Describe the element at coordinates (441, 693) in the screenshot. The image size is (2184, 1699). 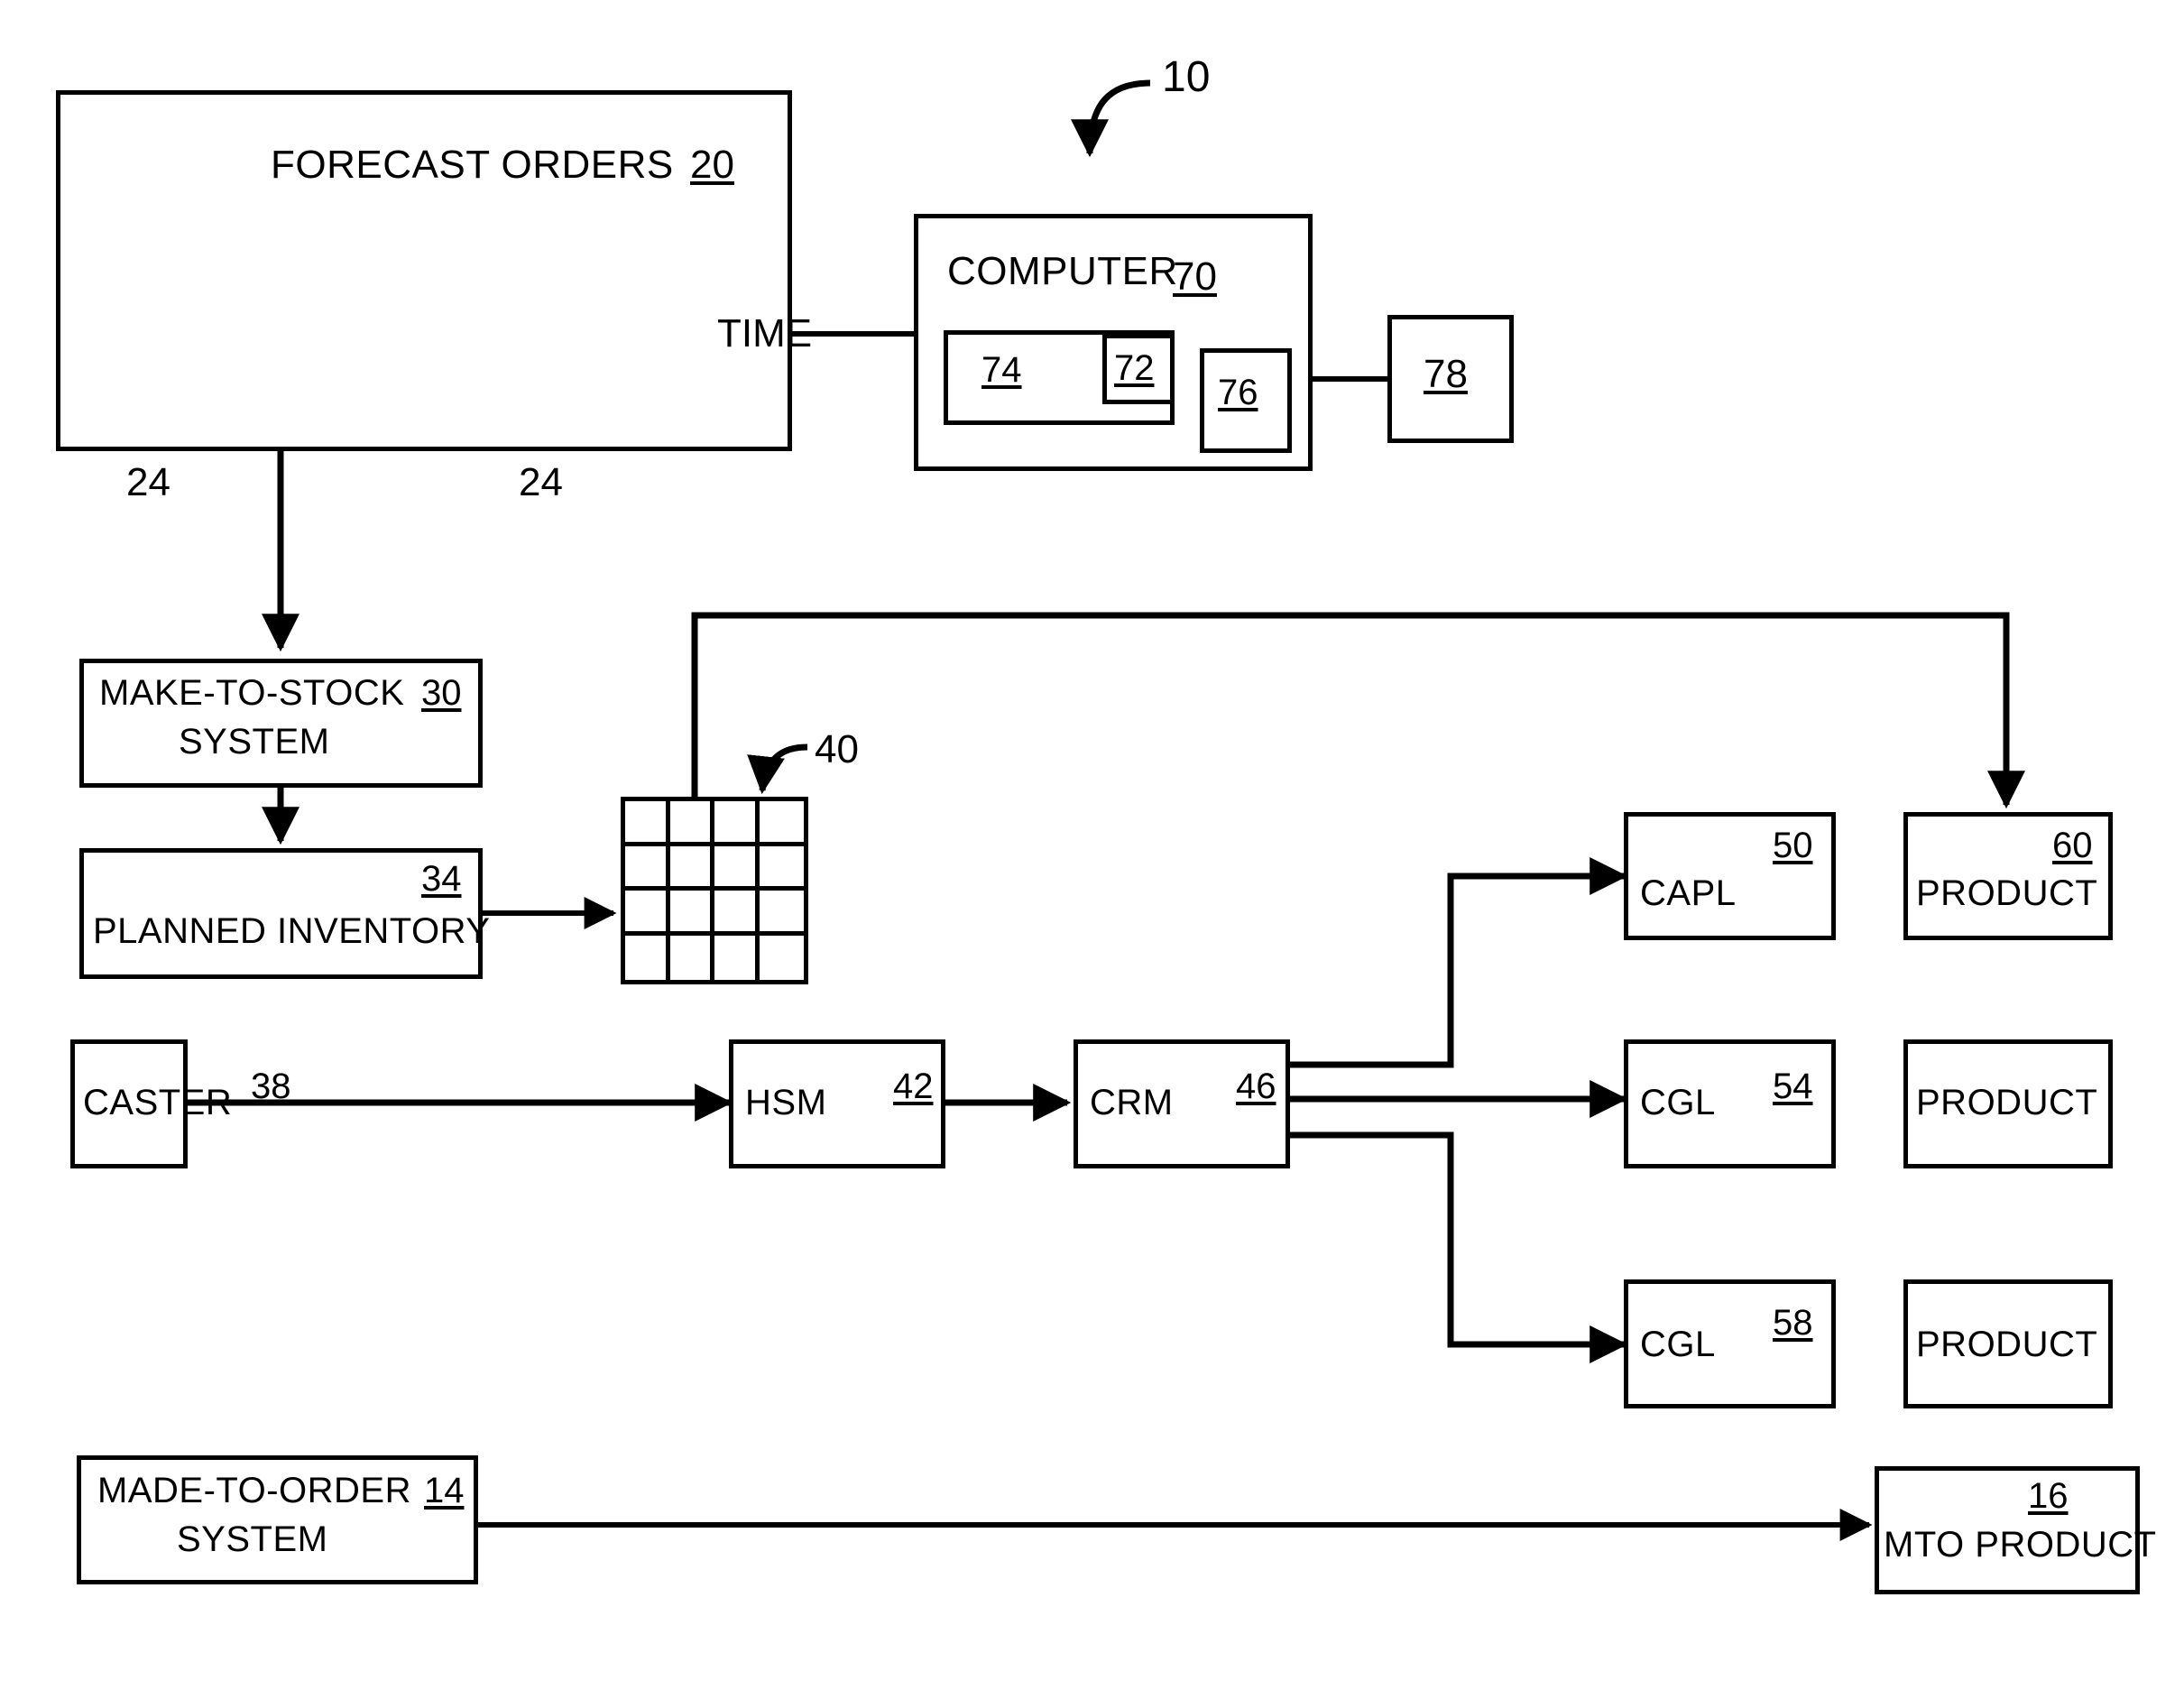
I see `make-to-stock-ref: 30` at that location.